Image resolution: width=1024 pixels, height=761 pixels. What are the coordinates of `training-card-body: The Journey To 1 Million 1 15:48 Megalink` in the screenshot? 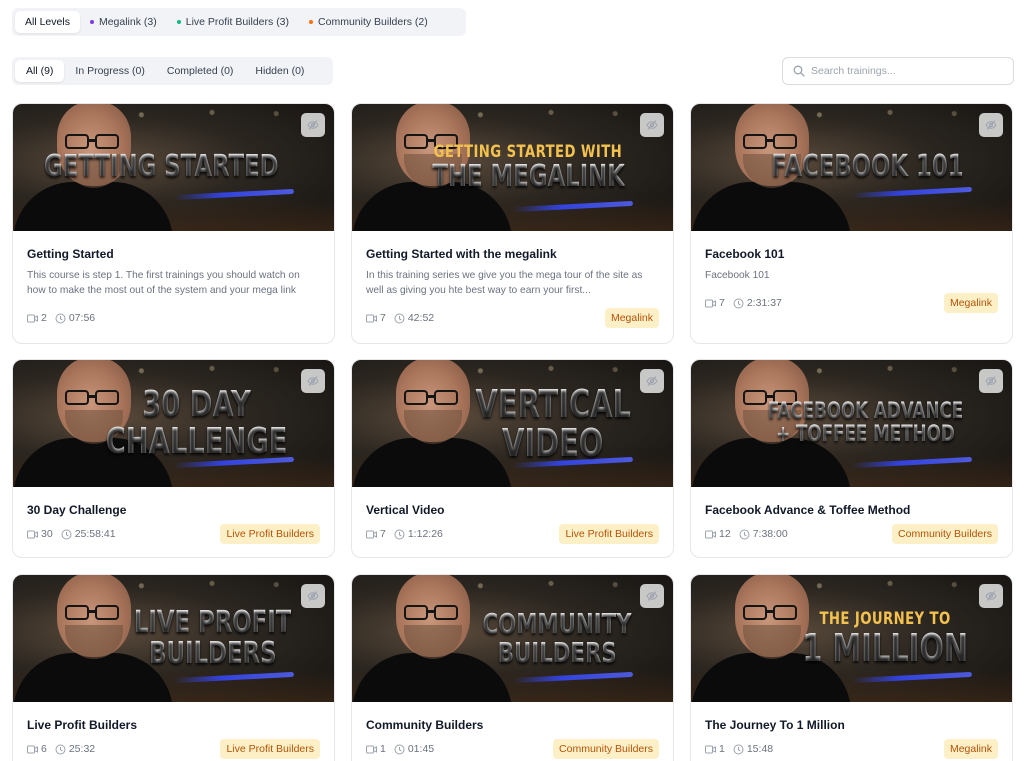 It's located at (851, 730).